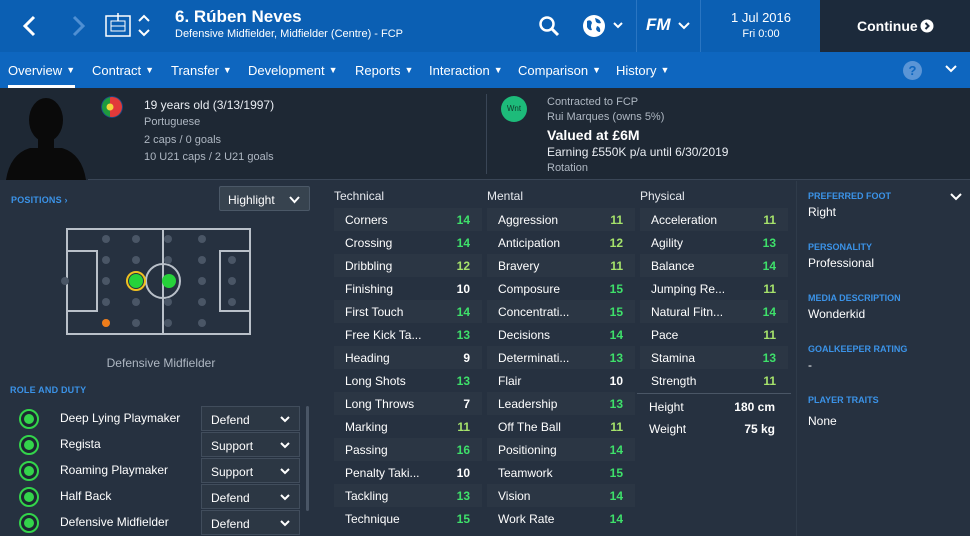 This screenshot has width=970, height=536. I want to click on fm-menu-button: FM, so click(668, 26).